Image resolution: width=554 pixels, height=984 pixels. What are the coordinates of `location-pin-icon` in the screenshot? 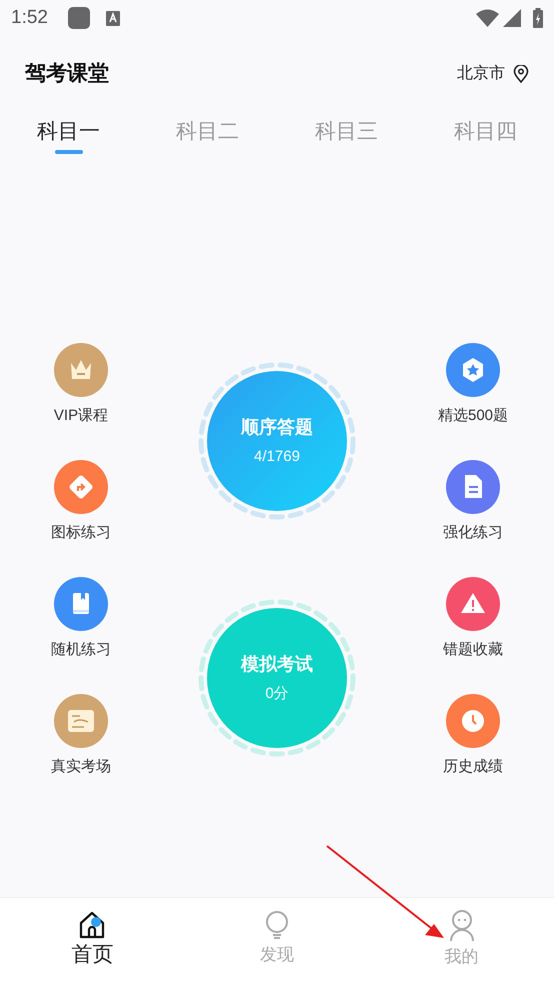 It's located at (521, 74).